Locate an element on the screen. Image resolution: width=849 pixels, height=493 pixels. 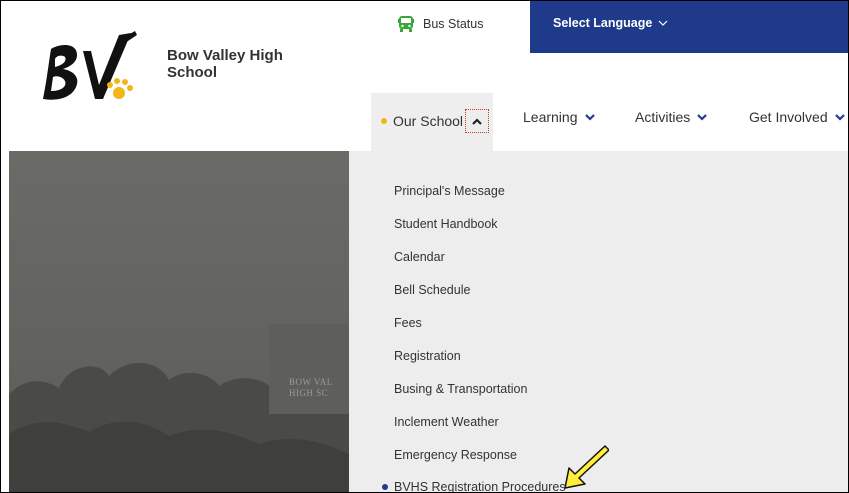
nav-item-get-involved: Get Involved is located at coordinates (797, 117).